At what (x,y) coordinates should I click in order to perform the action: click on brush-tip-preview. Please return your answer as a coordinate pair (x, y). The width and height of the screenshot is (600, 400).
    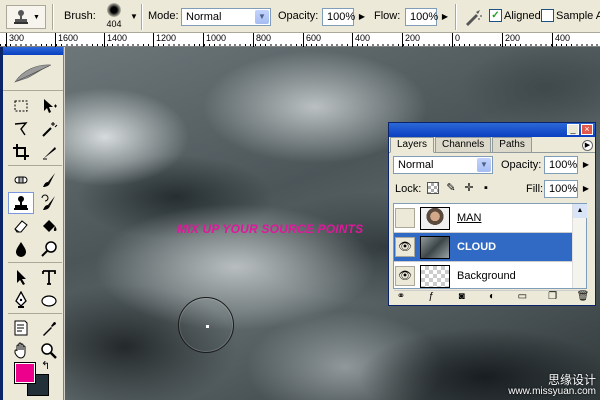
    Looking at the image, I should click on (114, 10).